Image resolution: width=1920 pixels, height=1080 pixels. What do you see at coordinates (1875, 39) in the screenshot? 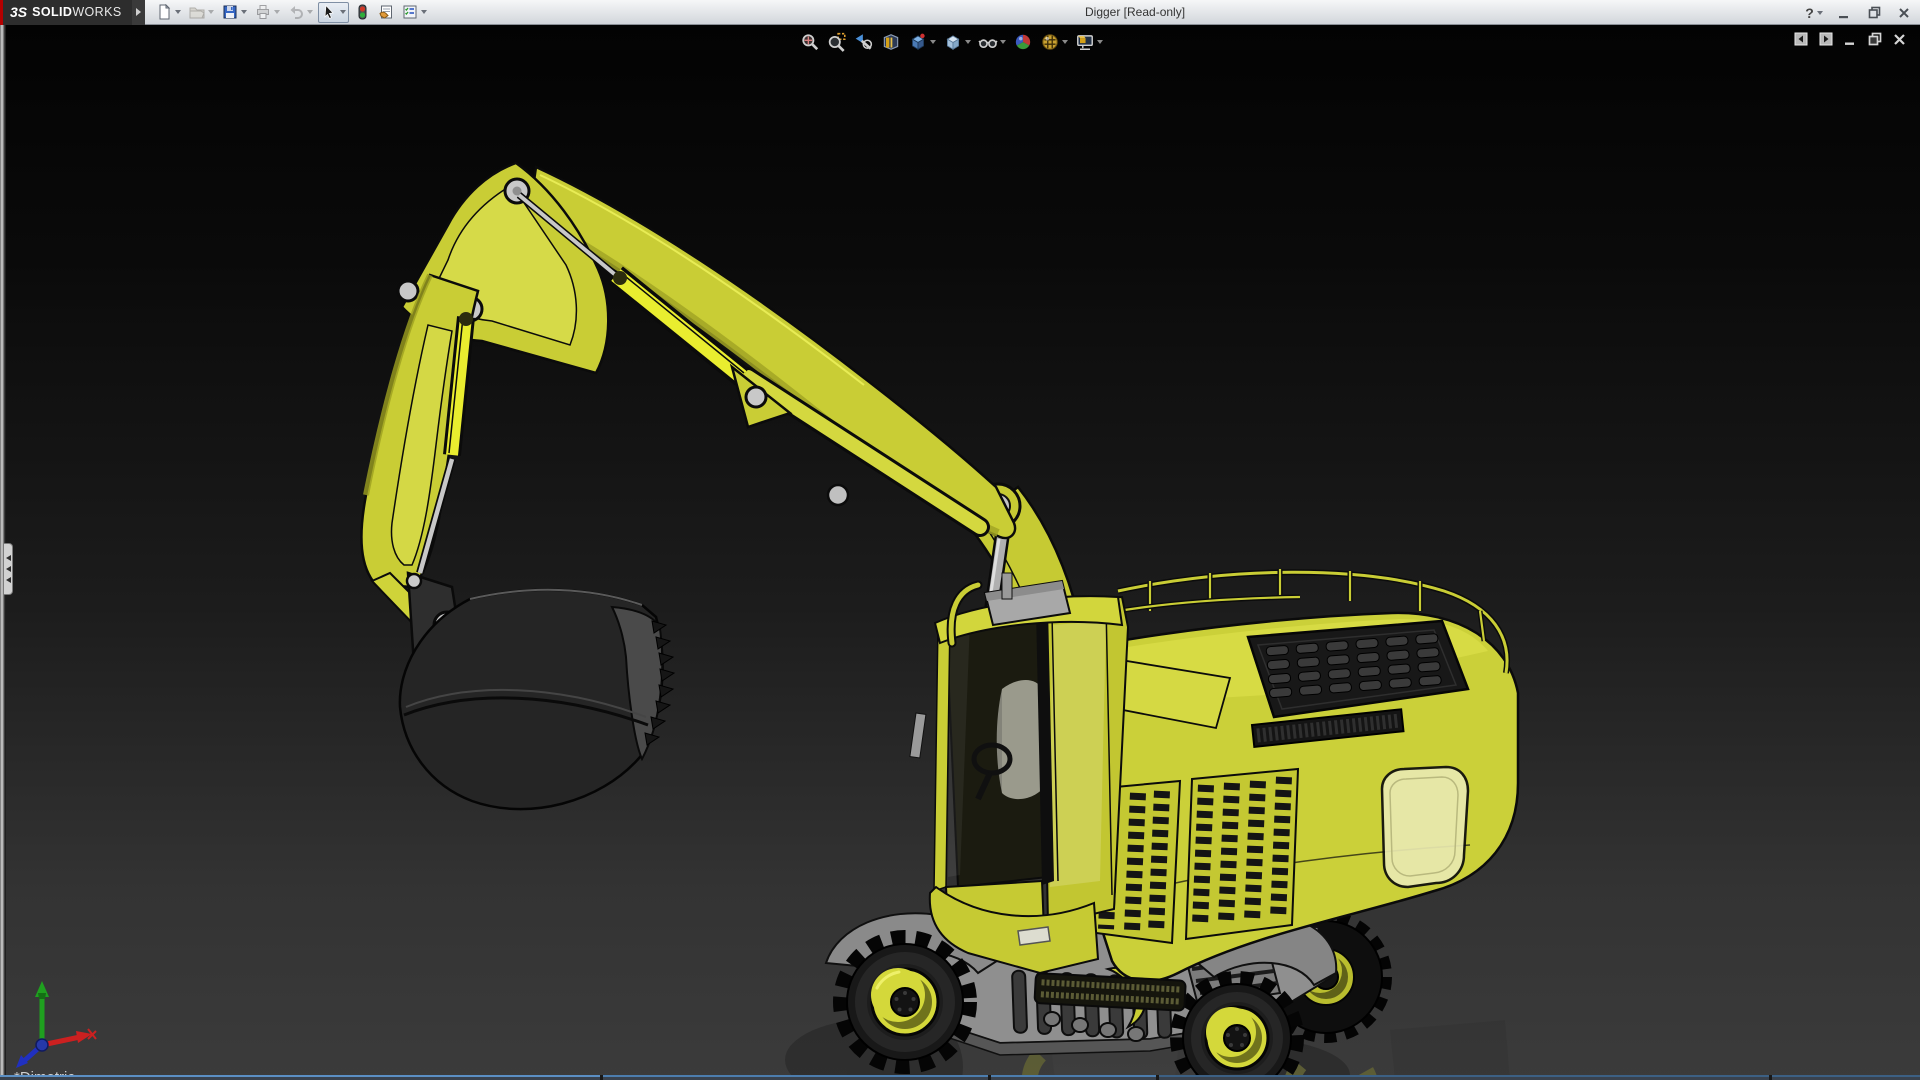
I see `doc-restore-icon` at bounding box center [1875, 39].